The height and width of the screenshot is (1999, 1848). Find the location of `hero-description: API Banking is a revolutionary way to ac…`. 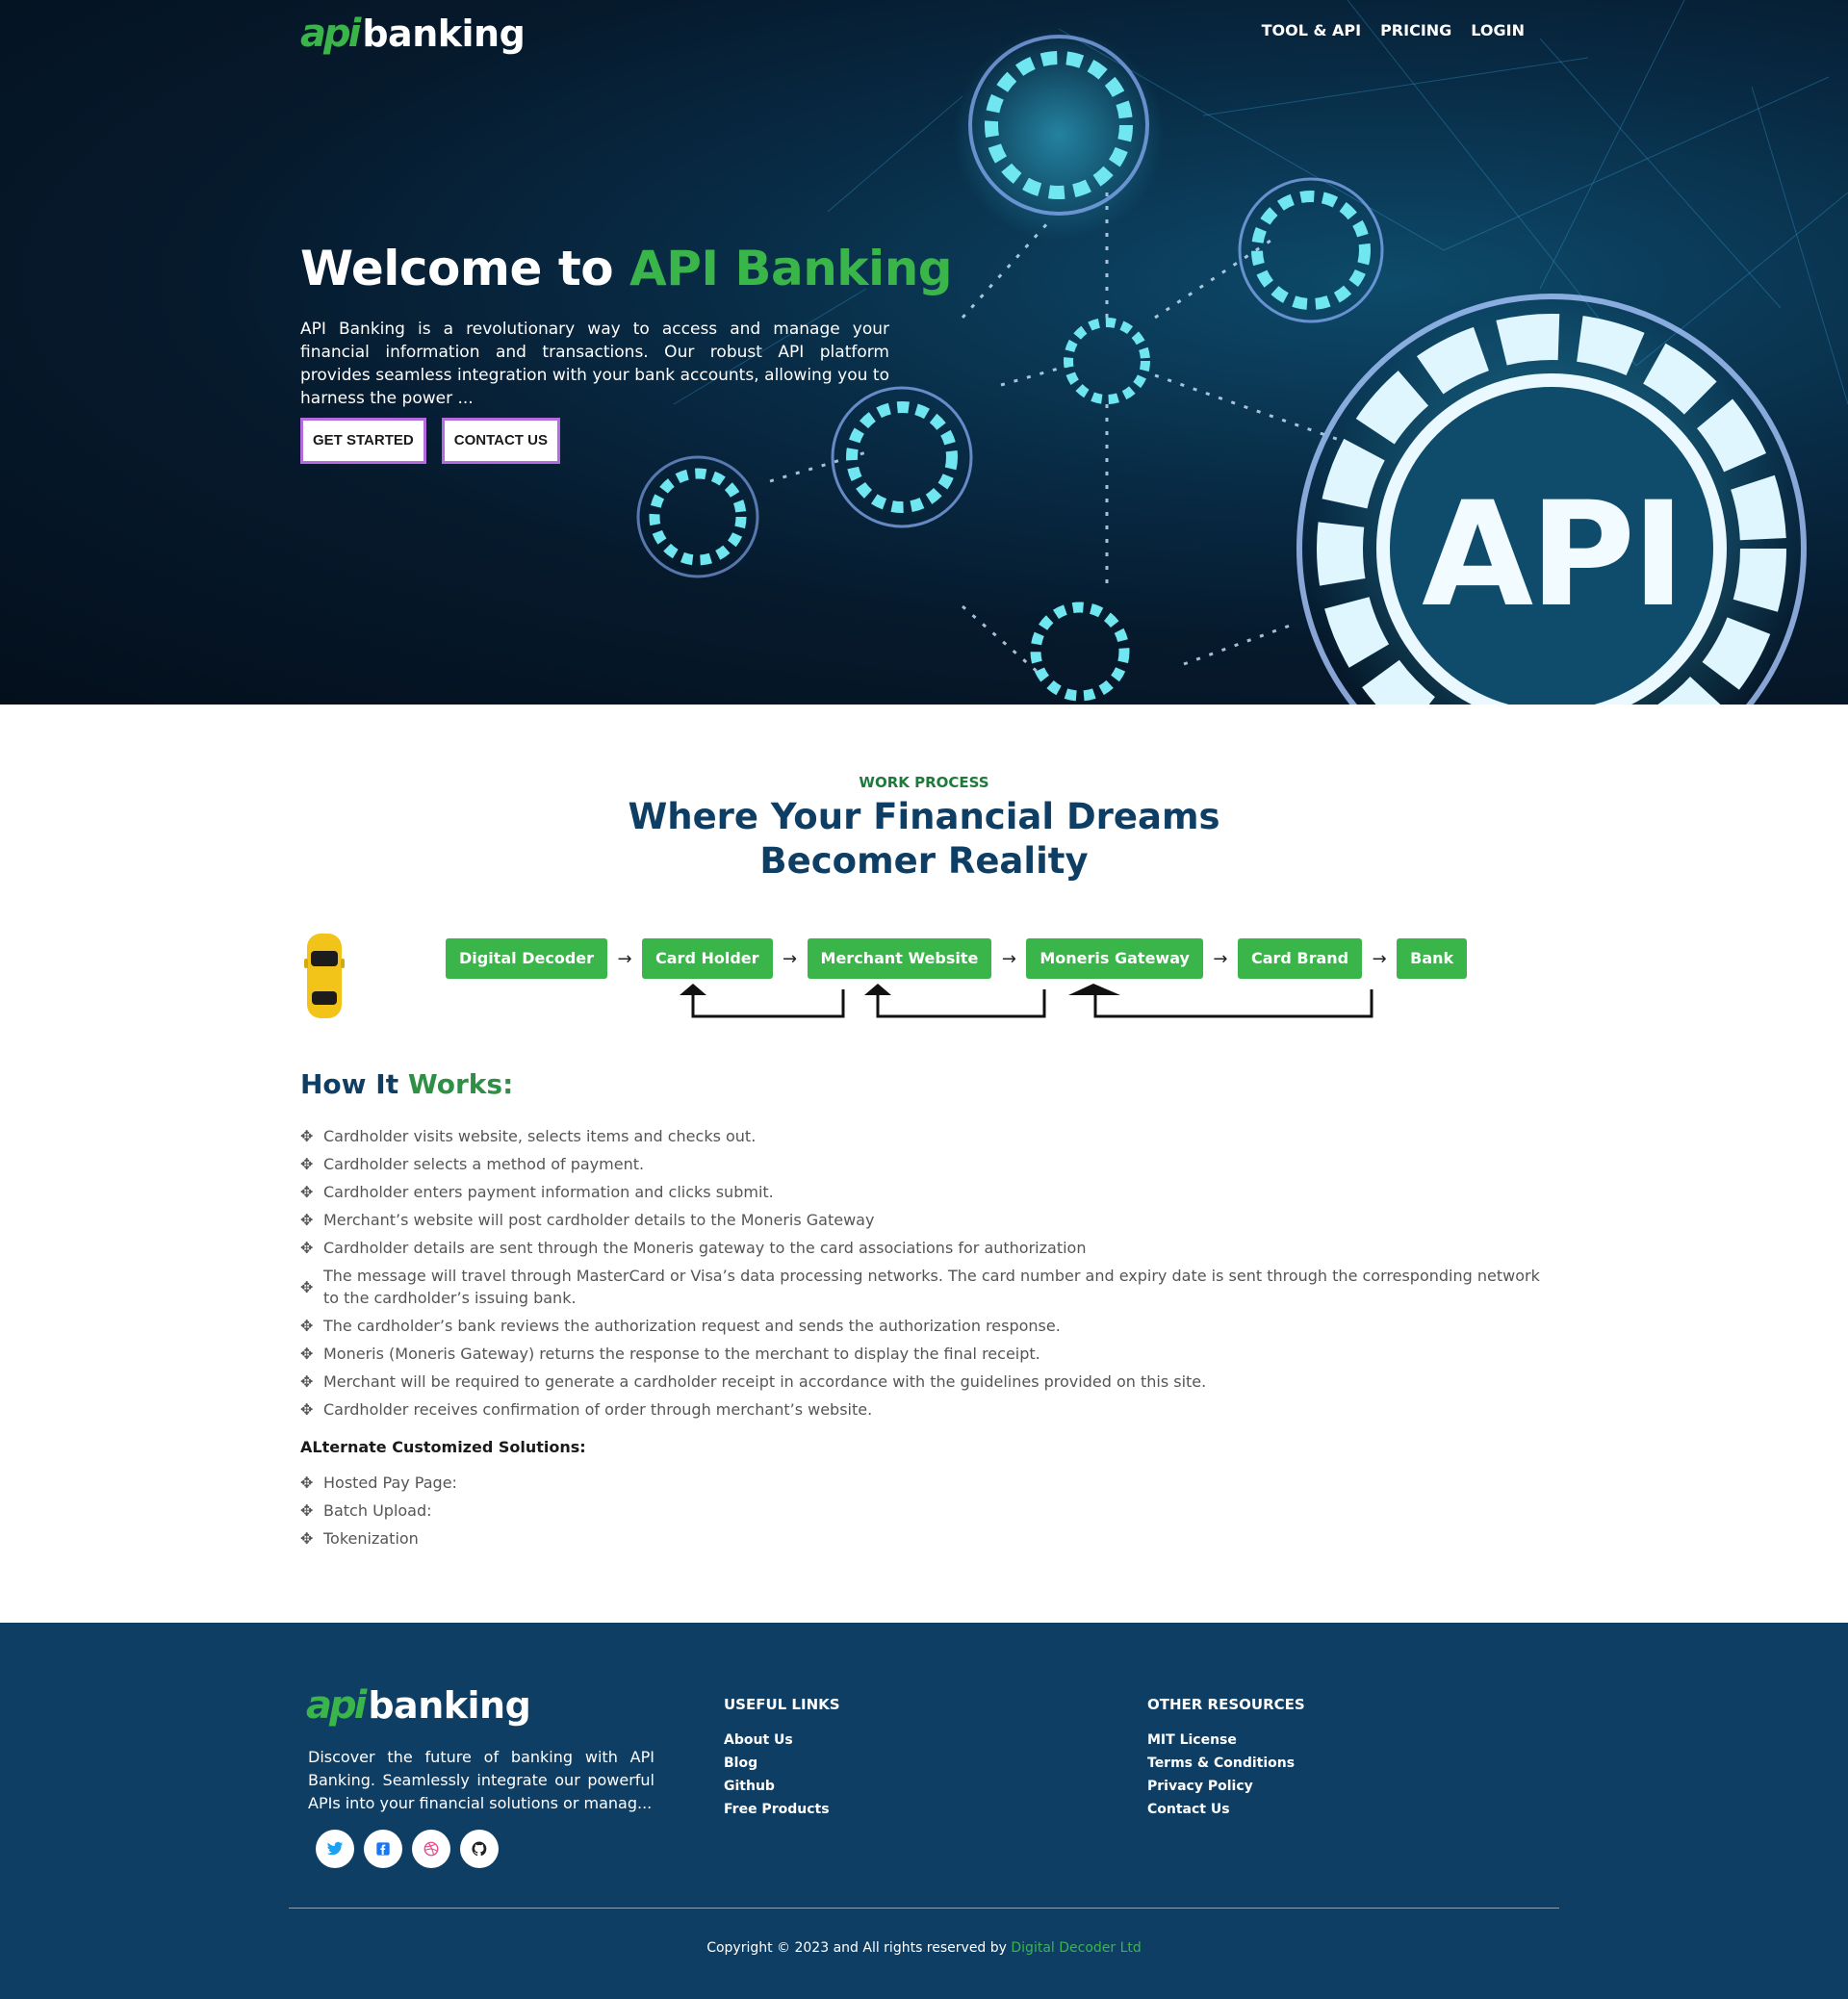

hero-description: API Banking is a revolutionary way to ac… is located at coordinates (594, 364).